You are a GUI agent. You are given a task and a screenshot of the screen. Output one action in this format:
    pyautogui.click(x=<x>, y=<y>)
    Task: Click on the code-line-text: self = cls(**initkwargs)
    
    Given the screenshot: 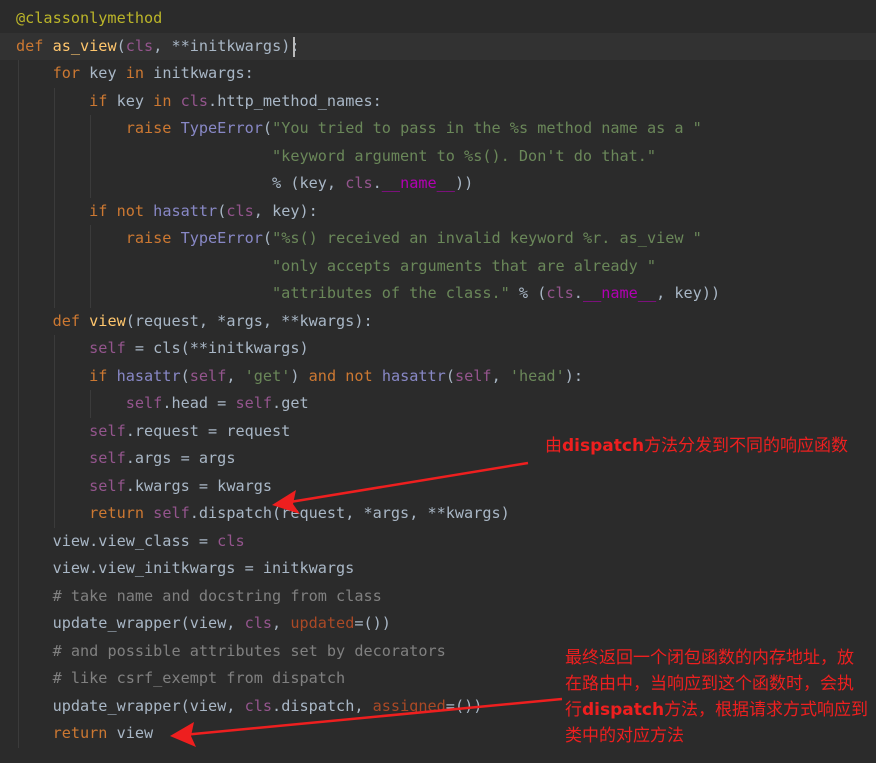 What is the action you would take?
    pyautogui.click(x=162, y=348)
    